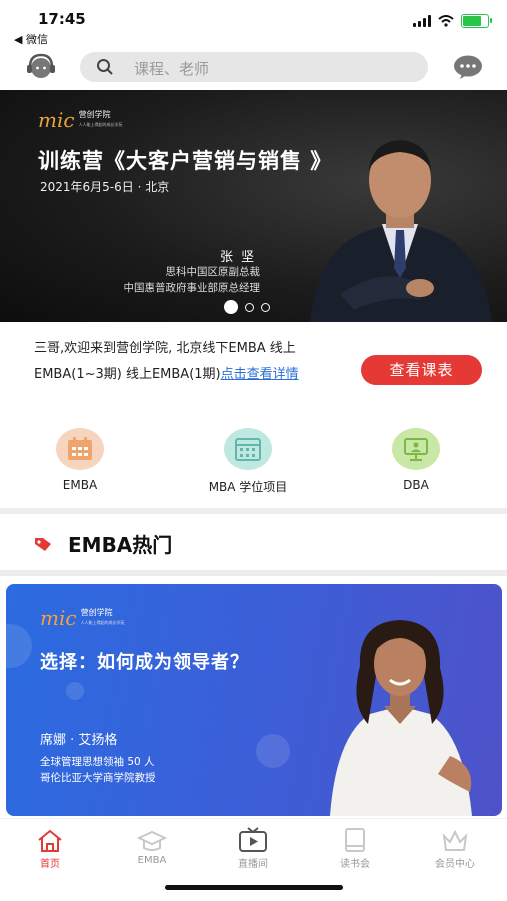 The width and height of the screenshot is (507, 901). Describe the element at coordinates (80, 449) in the screenshot. I see `calendar-icon` at that location.